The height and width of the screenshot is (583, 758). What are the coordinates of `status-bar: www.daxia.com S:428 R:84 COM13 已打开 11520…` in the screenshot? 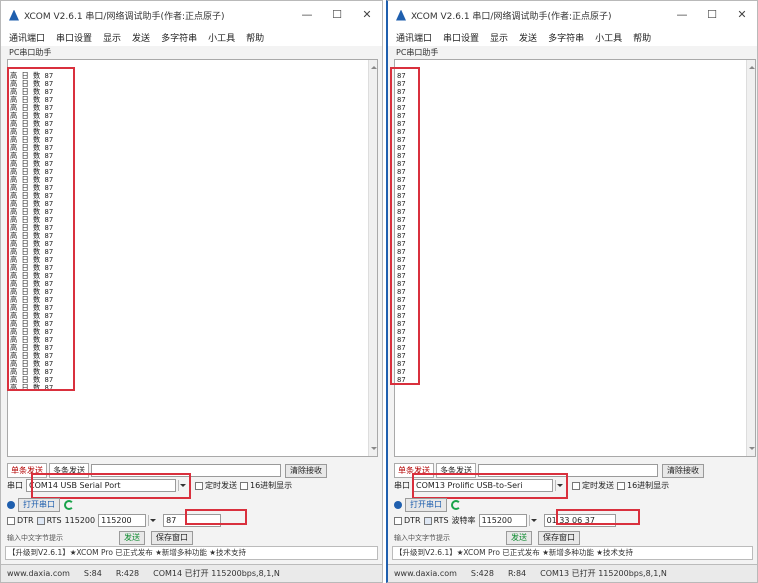 It's located at (572, 573).